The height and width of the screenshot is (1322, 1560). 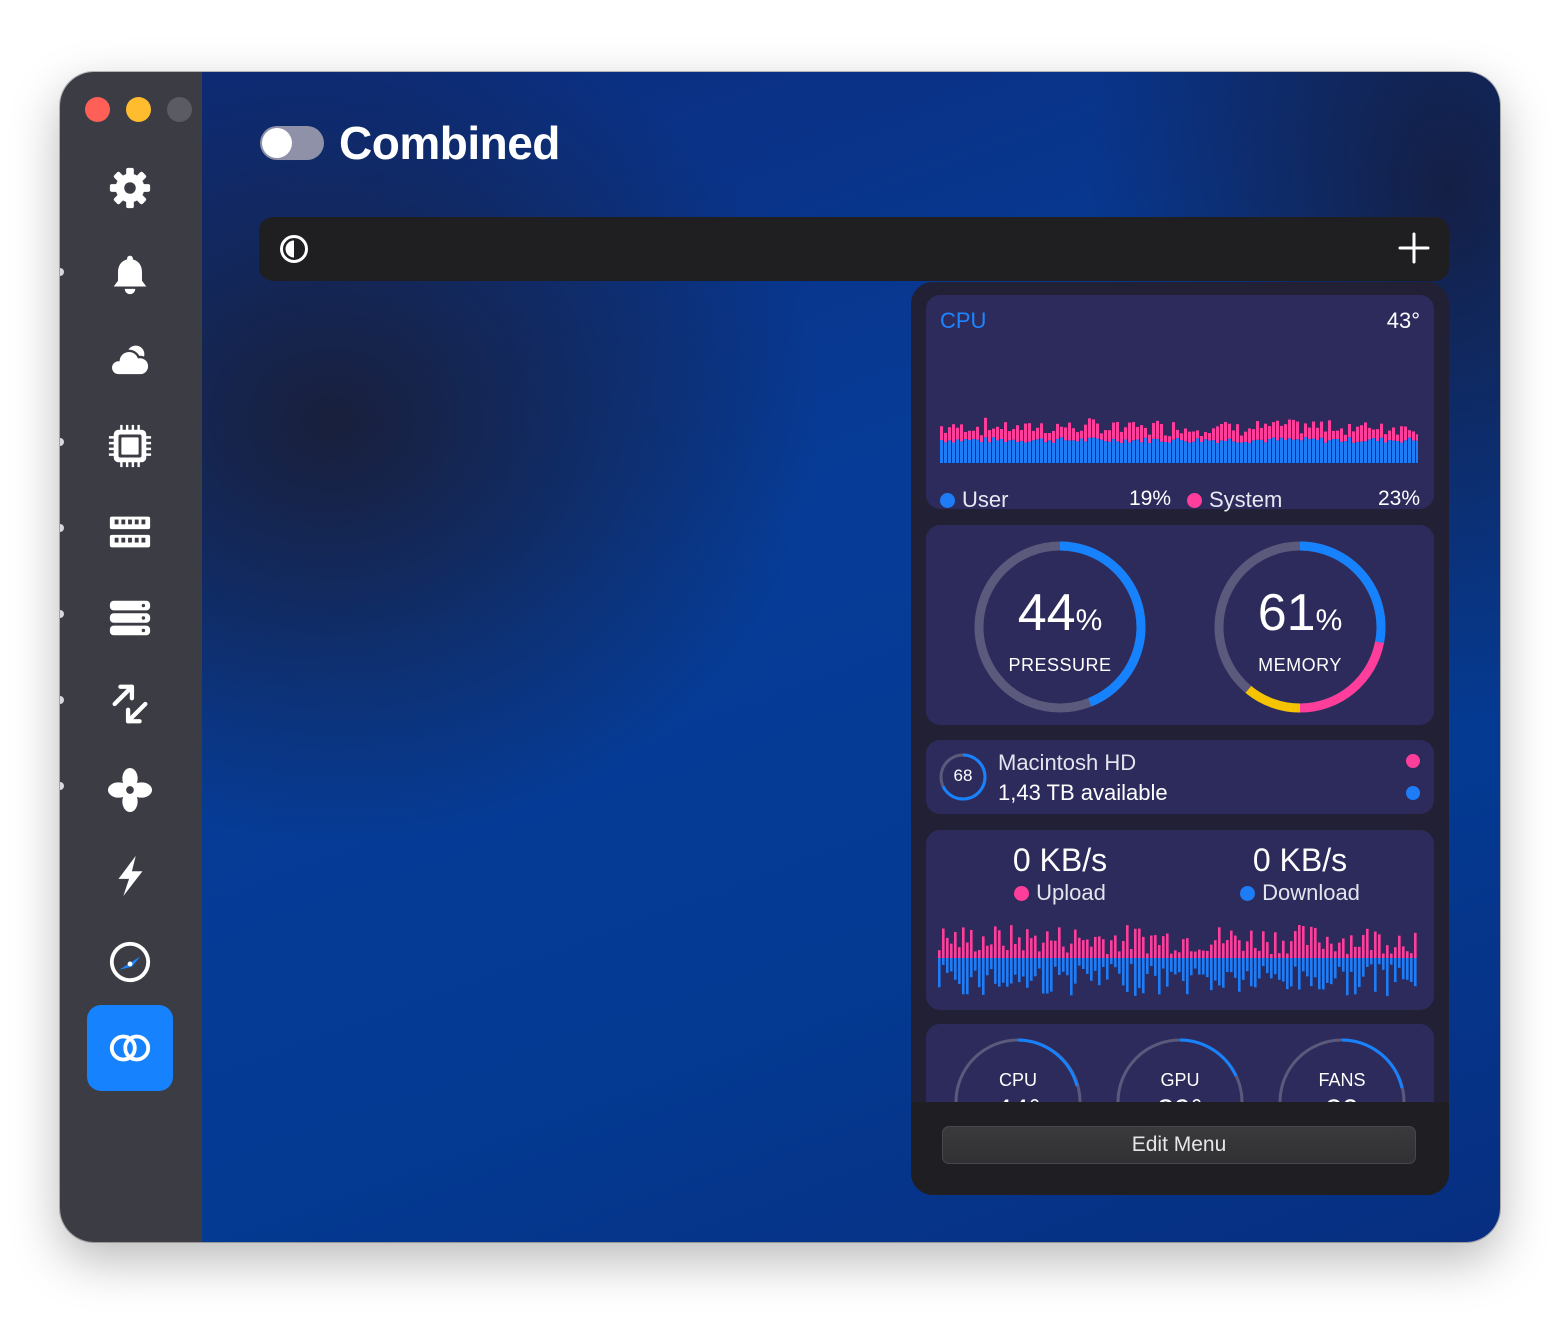 What do you see at coordinates (97, 109) in the screenshot?
I see `close-window-button` at bounding box center [97, 109].